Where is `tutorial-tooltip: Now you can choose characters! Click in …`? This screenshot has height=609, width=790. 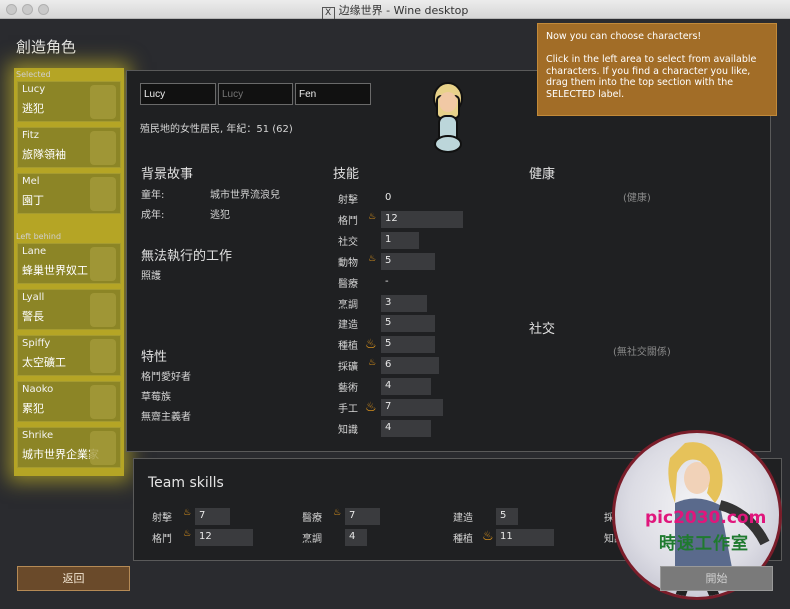
tutorial-tooltip: Now you can choose characters! Click in … is located at coordinates (657, 69).